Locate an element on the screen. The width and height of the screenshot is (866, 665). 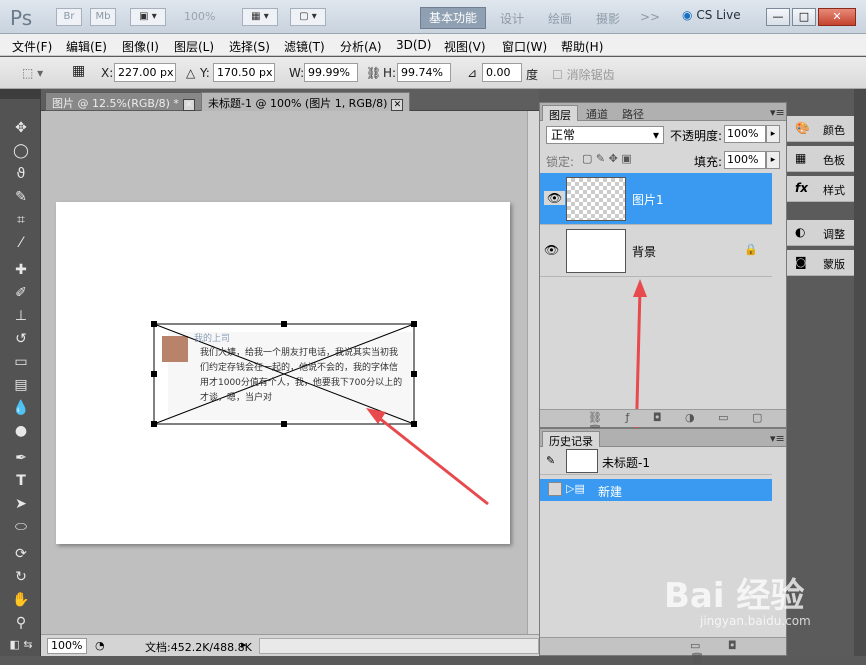
workspace-essentials: 基本功能 is located at coordinates (453, 18).